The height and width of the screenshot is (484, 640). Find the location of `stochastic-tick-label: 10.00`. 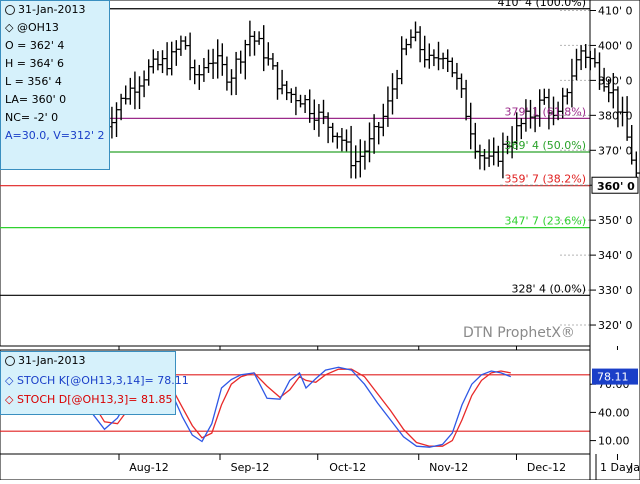

stochastic-tick-label: 10.00 is located at coordinates (614, 441).